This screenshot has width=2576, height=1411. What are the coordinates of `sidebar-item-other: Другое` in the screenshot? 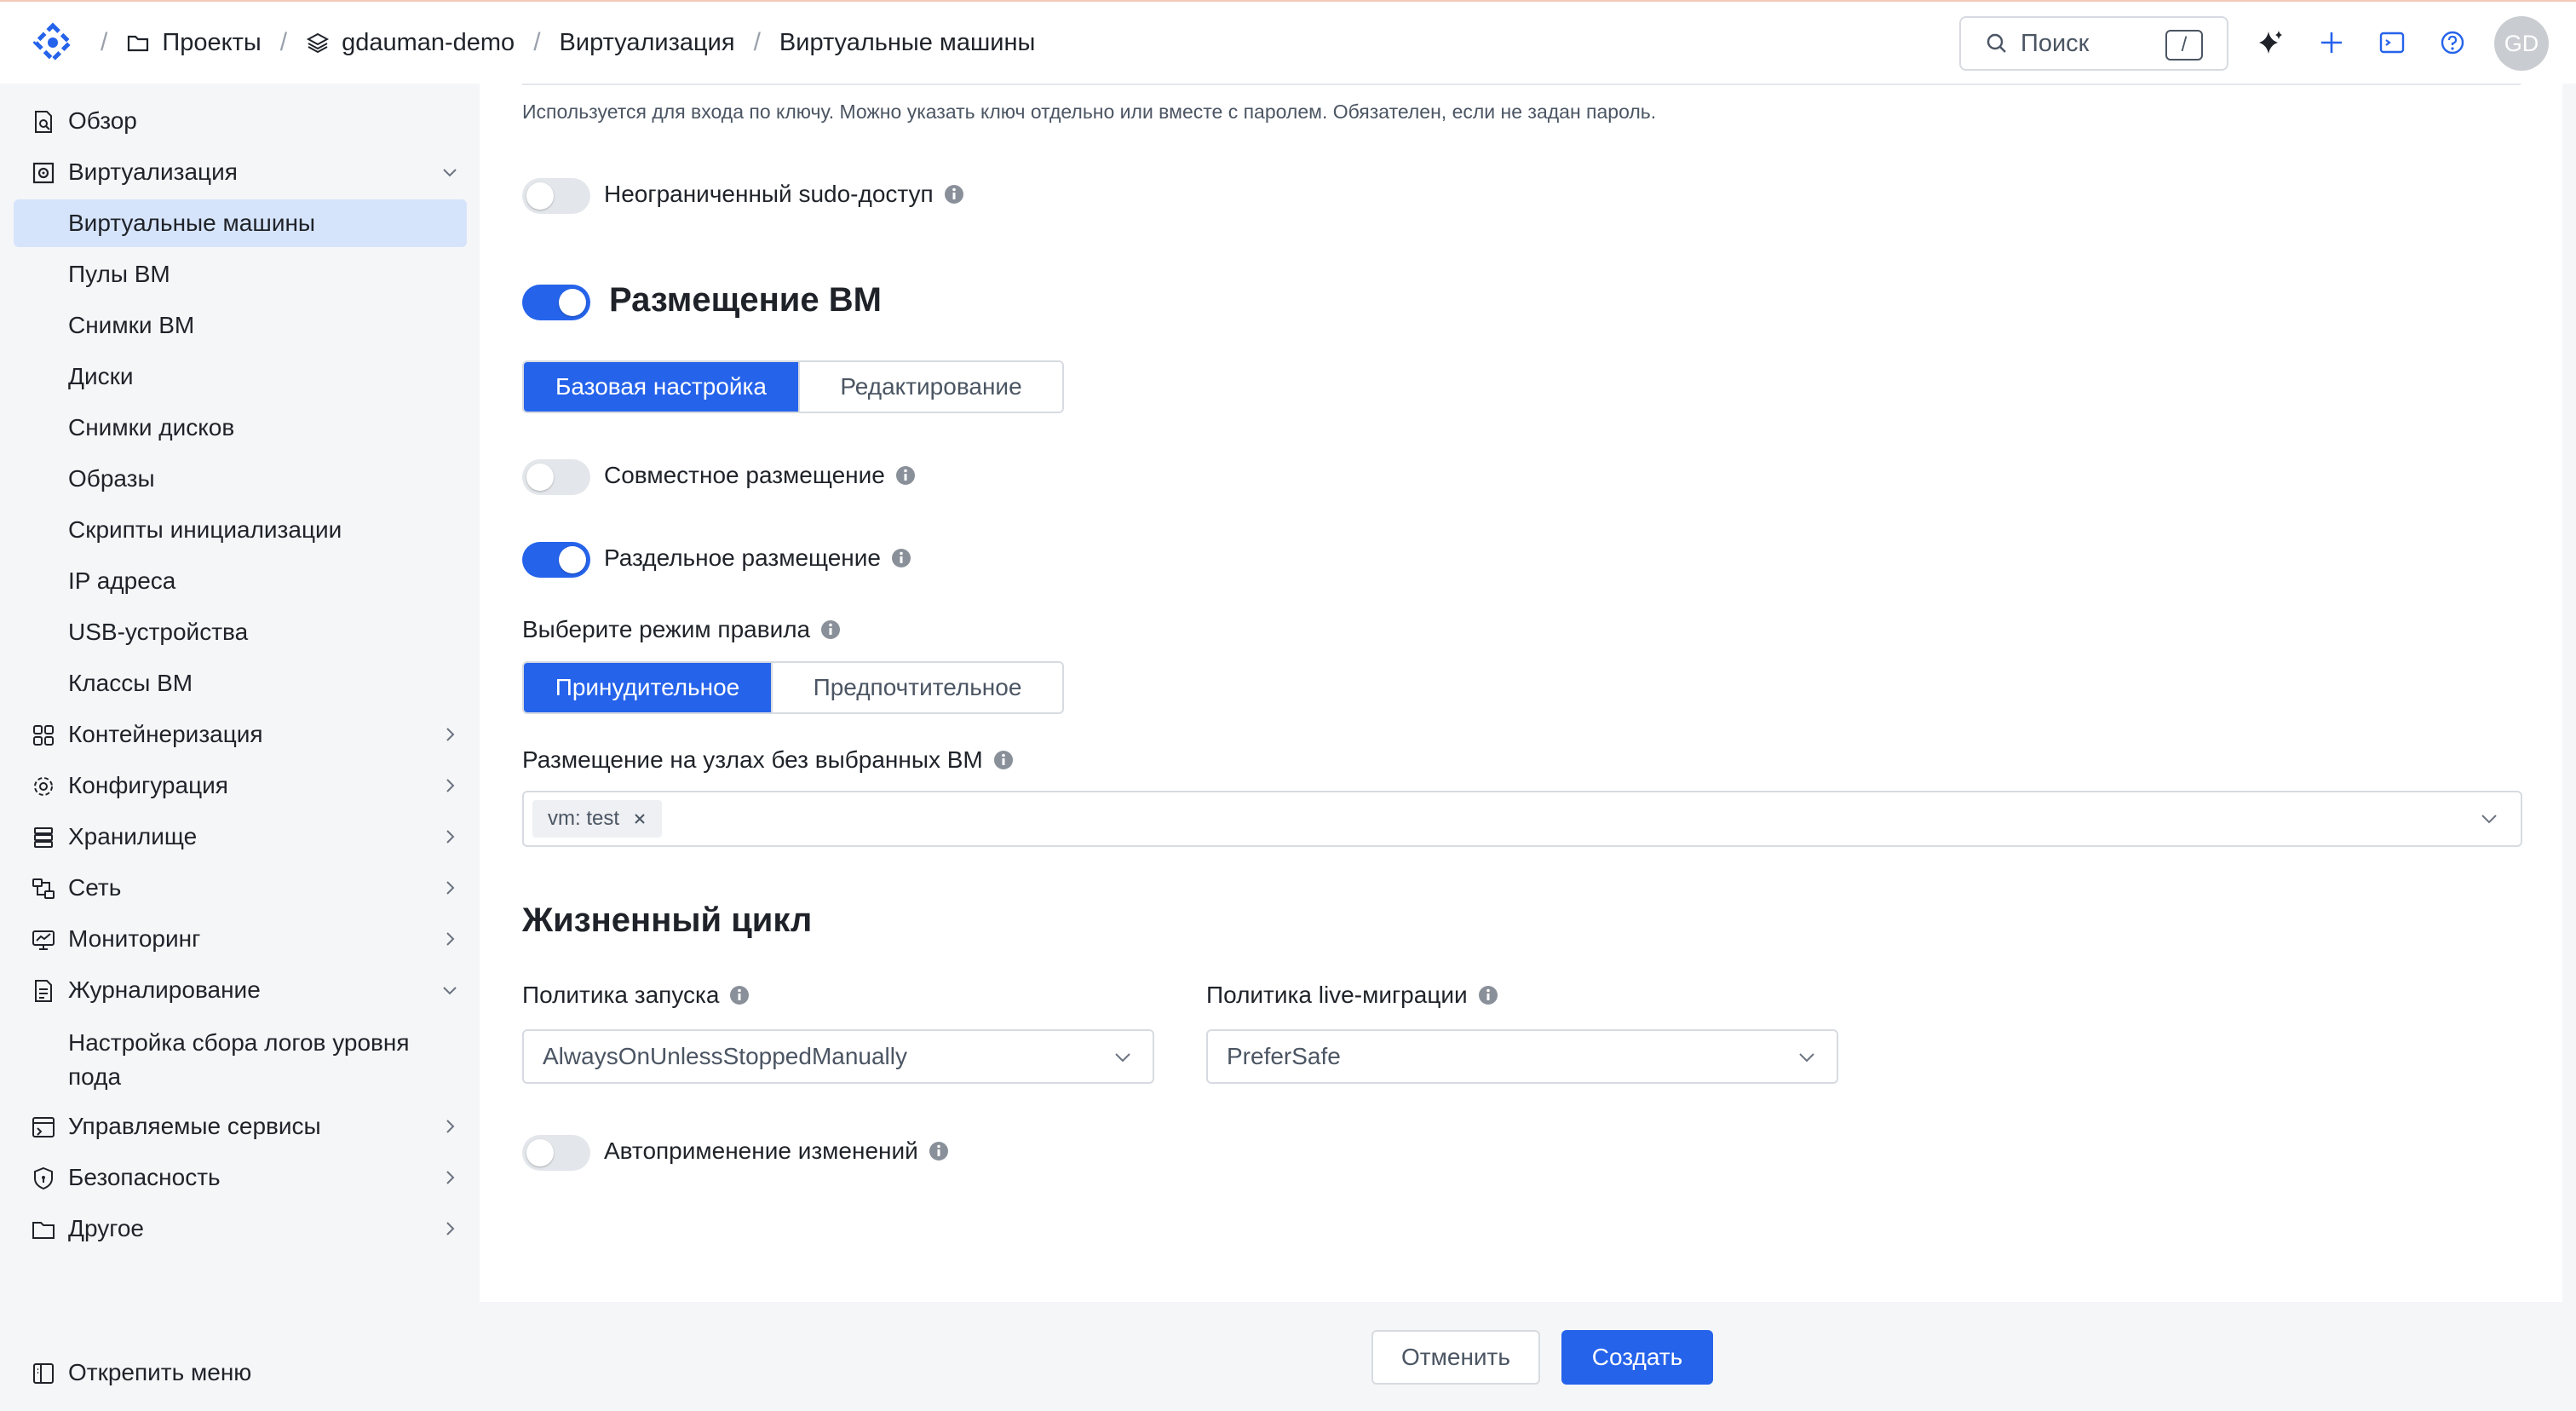 It's located at (240, 1229).